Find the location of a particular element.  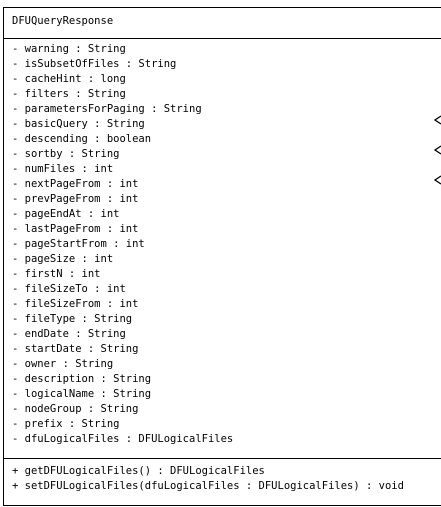

attribute-row: - sortby : String is located at coordinates (66, 154).